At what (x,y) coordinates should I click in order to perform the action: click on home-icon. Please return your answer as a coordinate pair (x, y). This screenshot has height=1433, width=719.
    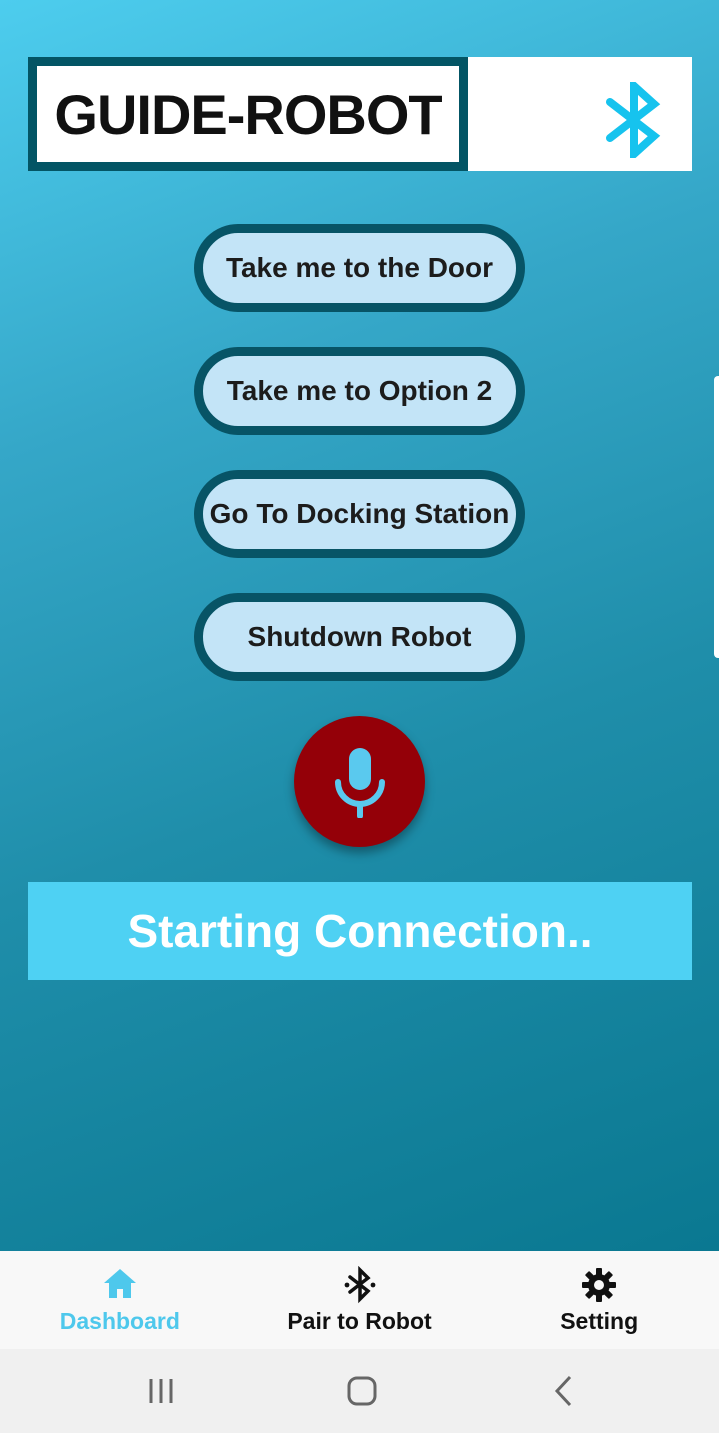
    Looking at the image, I should click on (119, 1283).